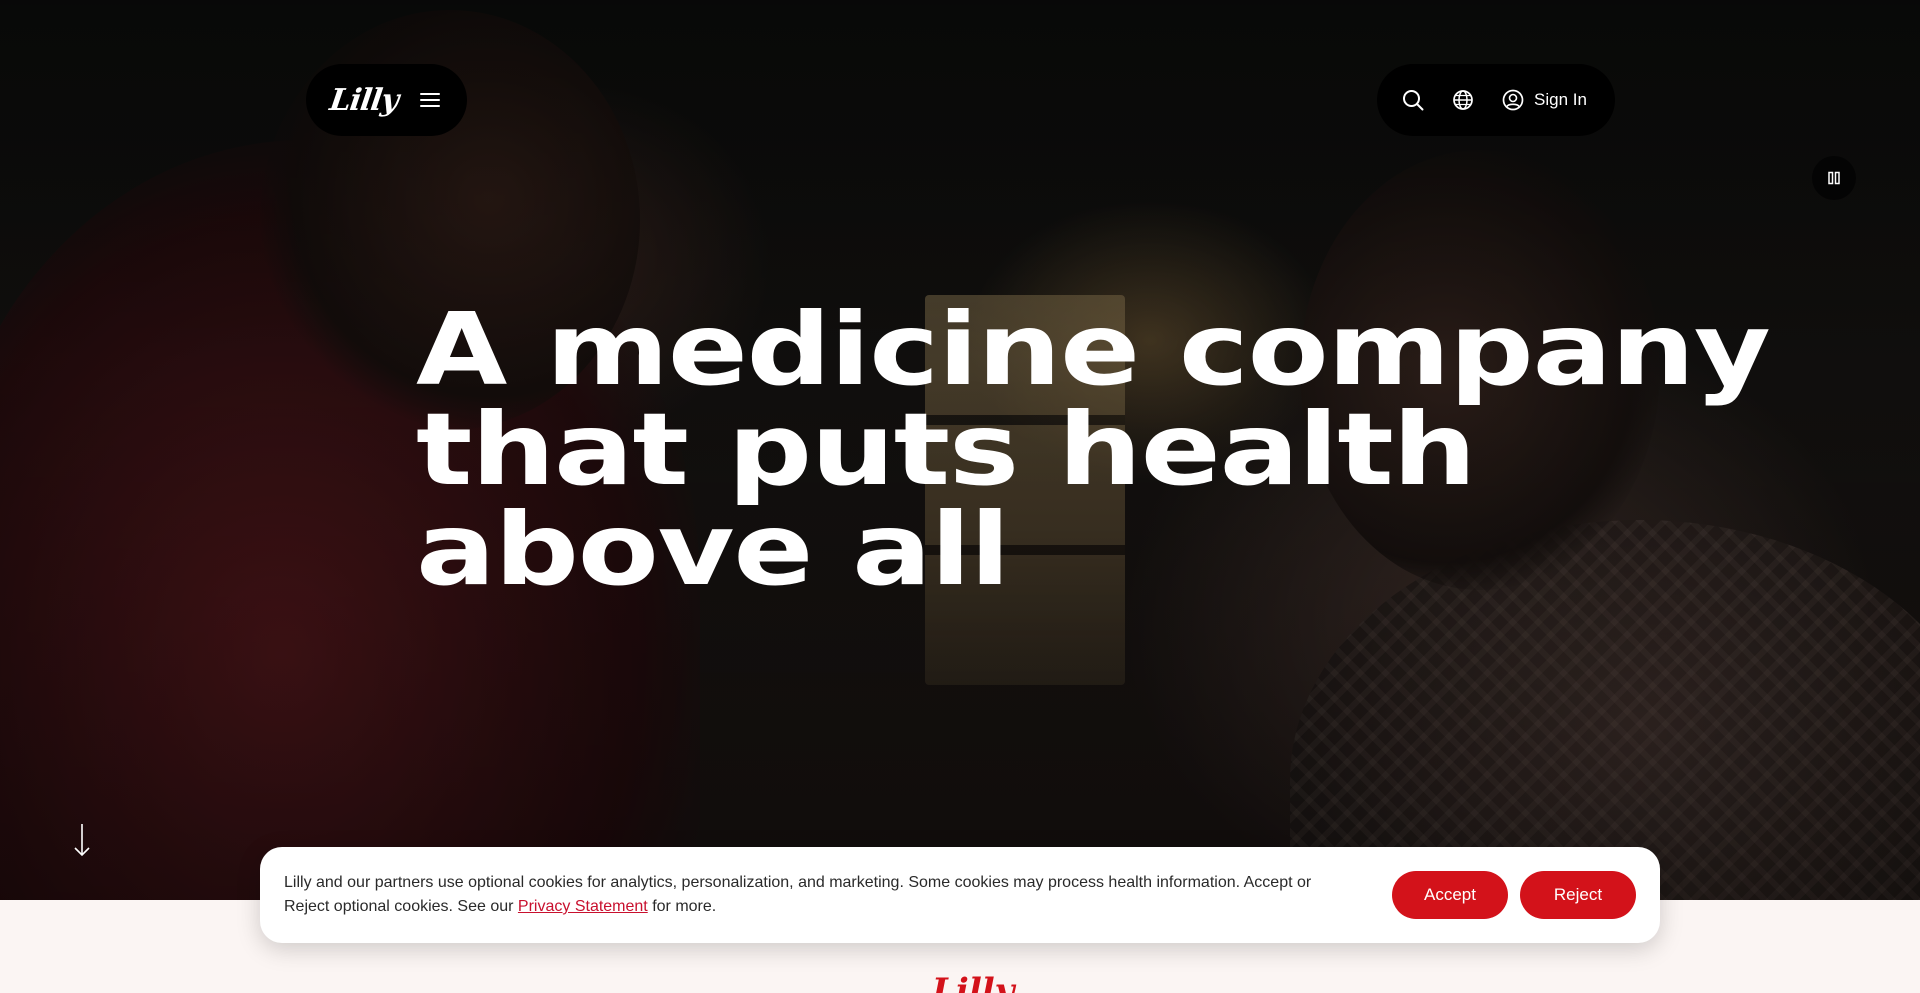 The width and height of the screenshot is (1920, 993). I want to click on hamburger-icon, so click(429, 100).